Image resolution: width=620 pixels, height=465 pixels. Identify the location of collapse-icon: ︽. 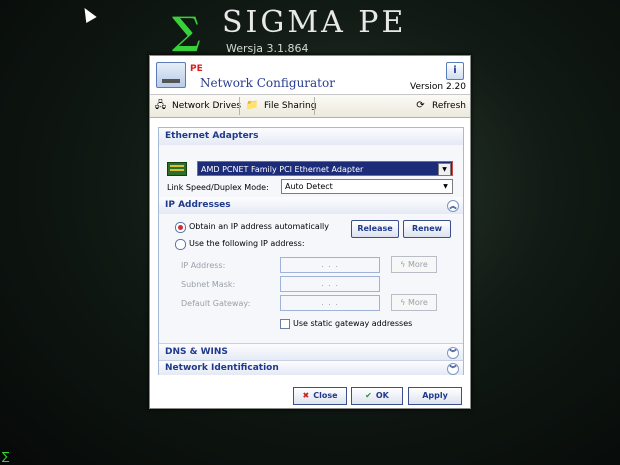
(453, 206).